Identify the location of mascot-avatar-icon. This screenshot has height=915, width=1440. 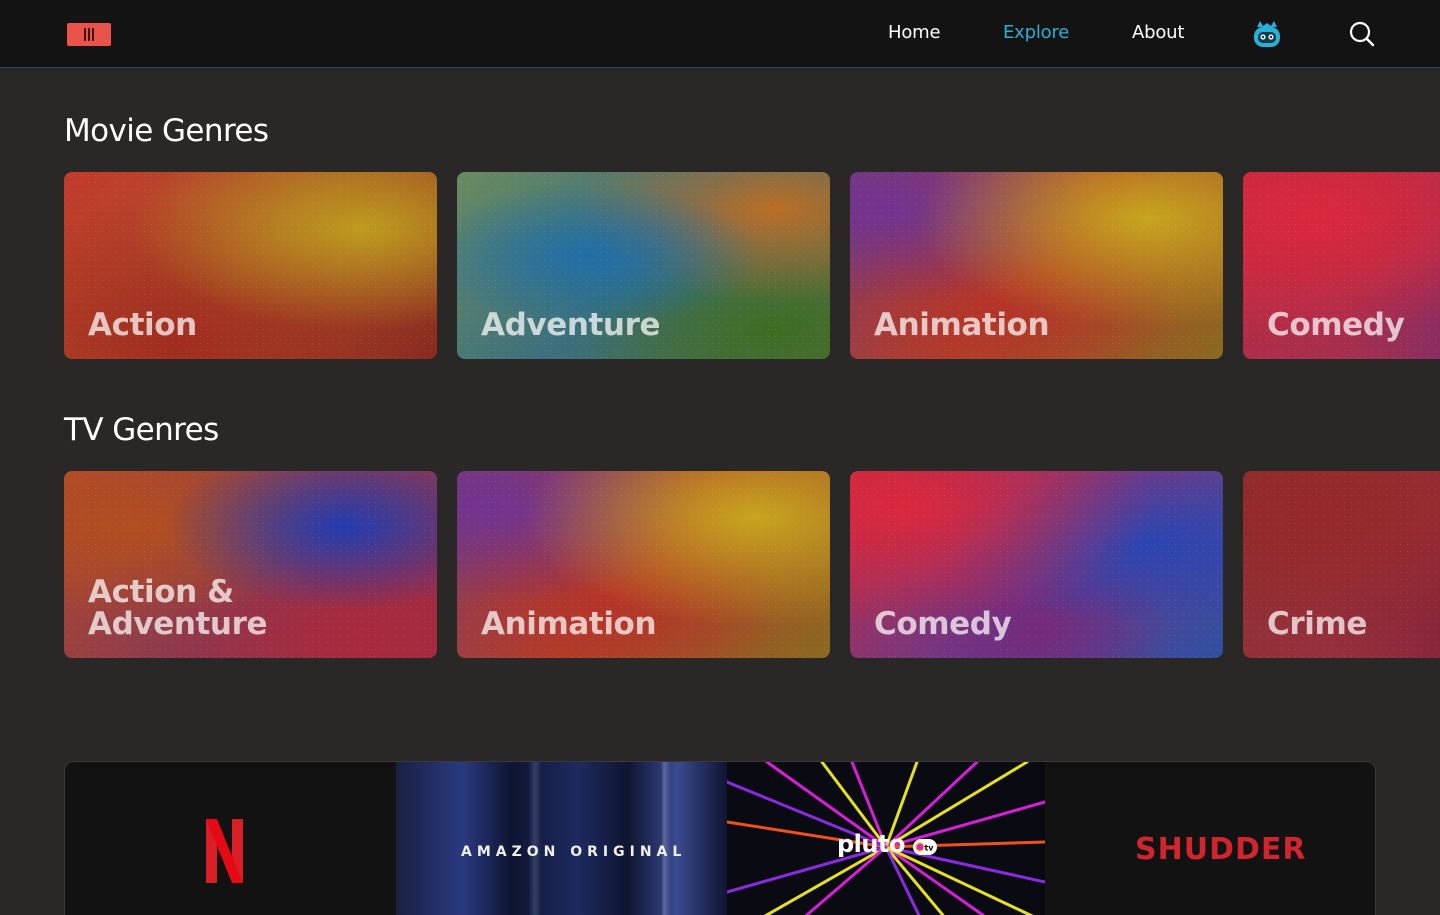
(1267, 34).